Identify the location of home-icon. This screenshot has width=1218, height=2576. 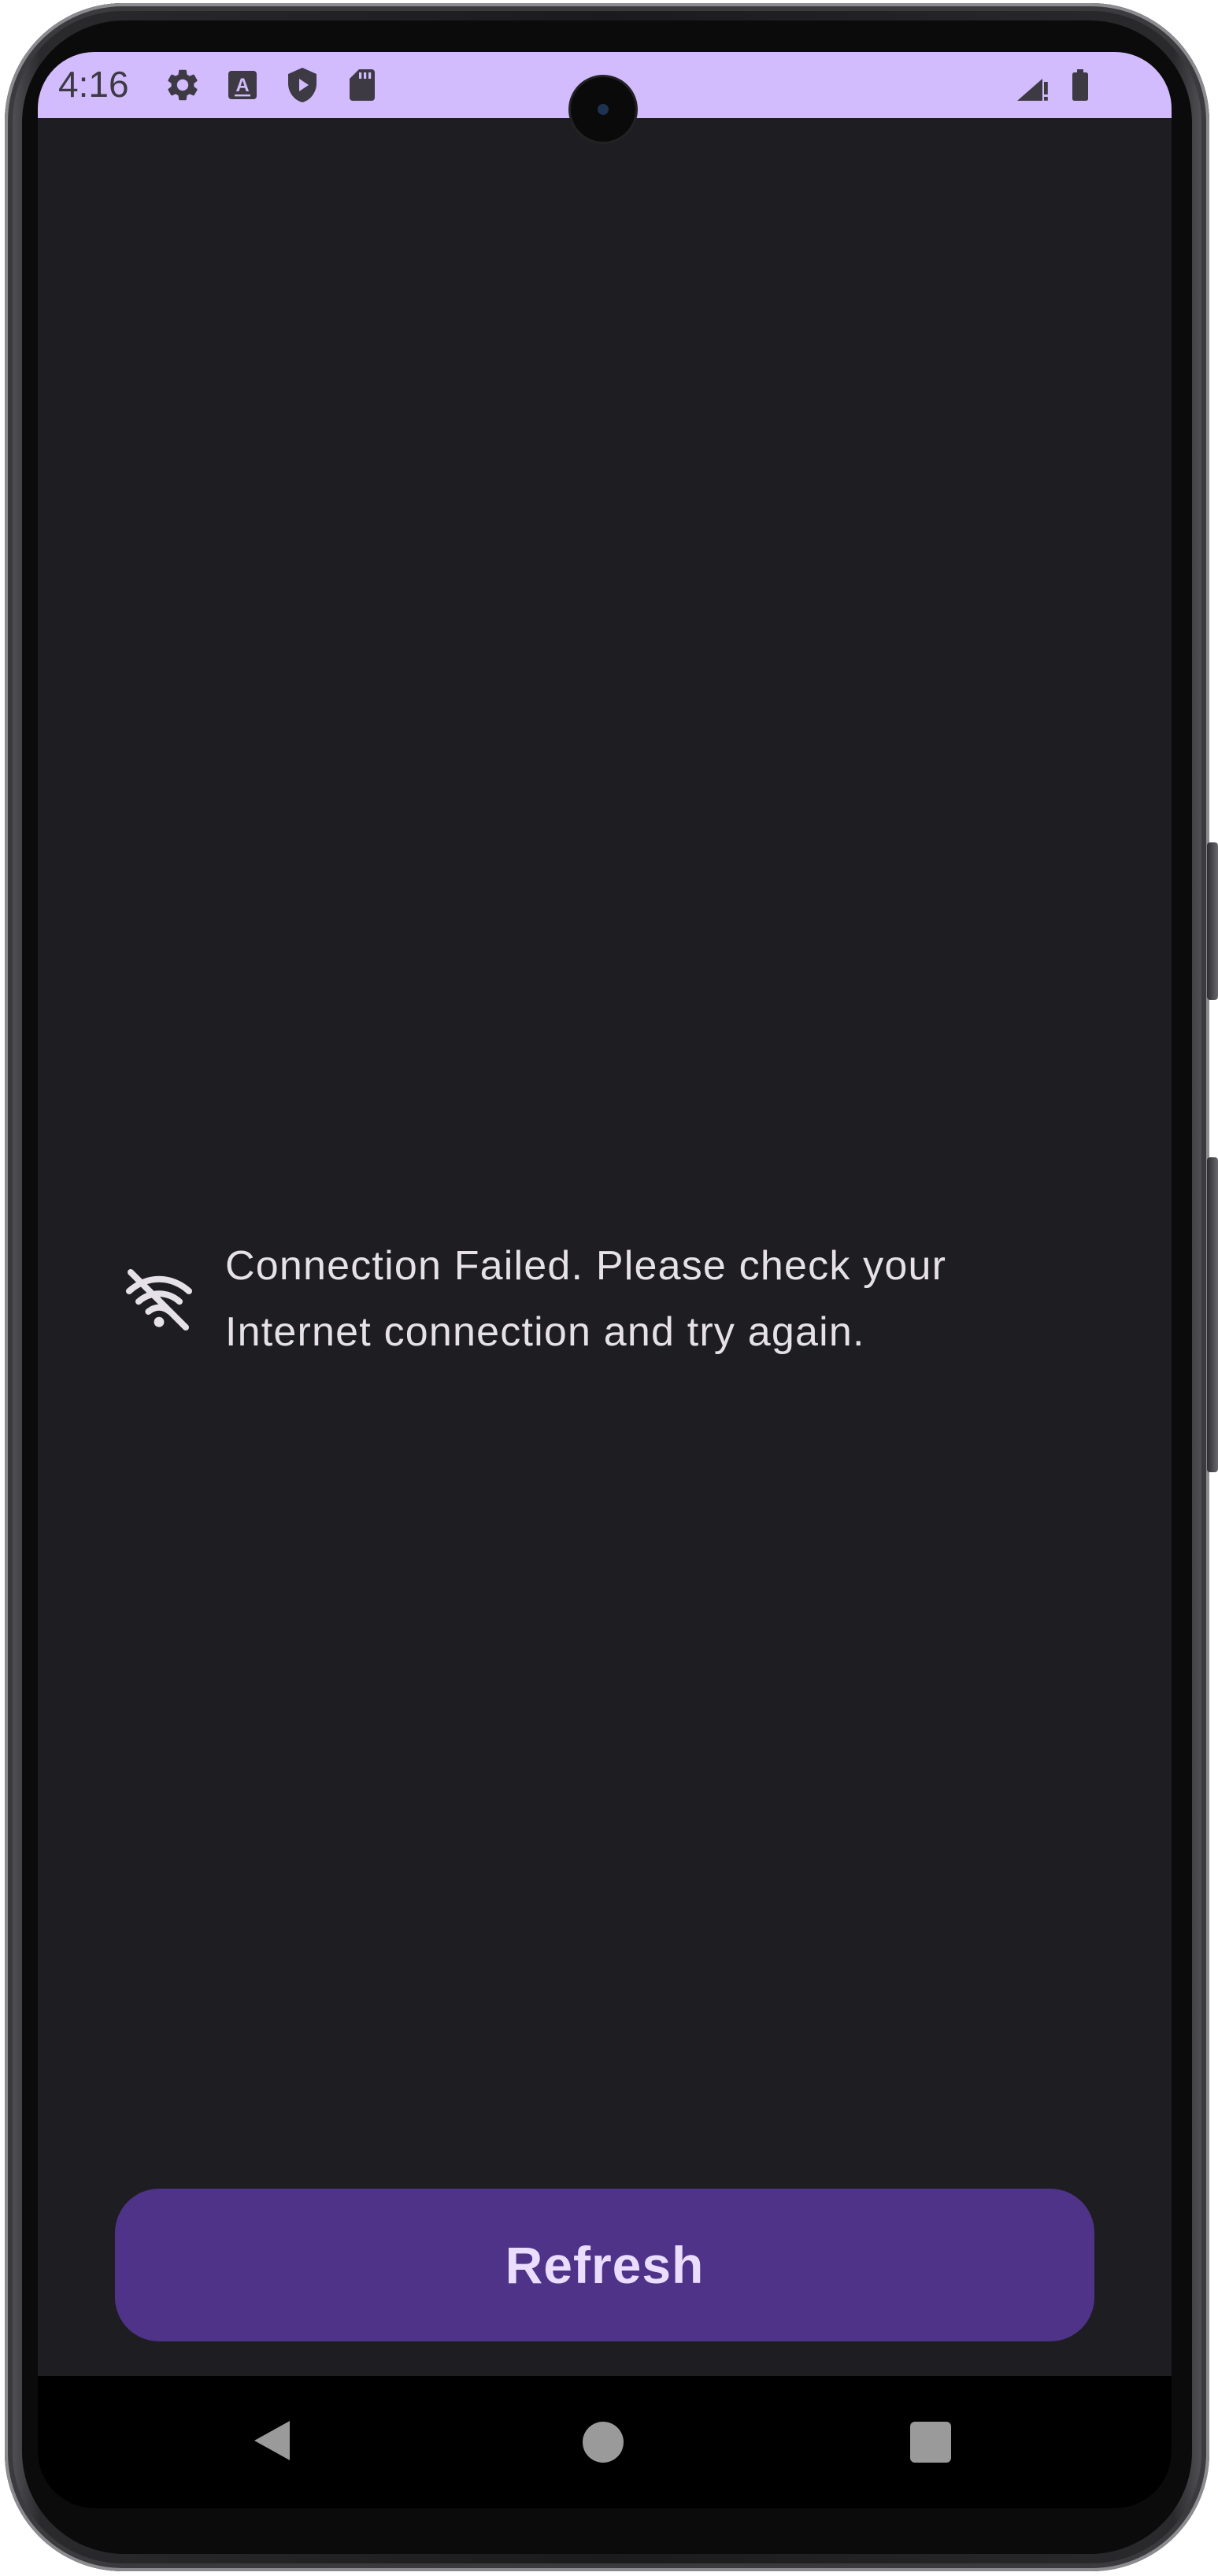
(603, 2442).